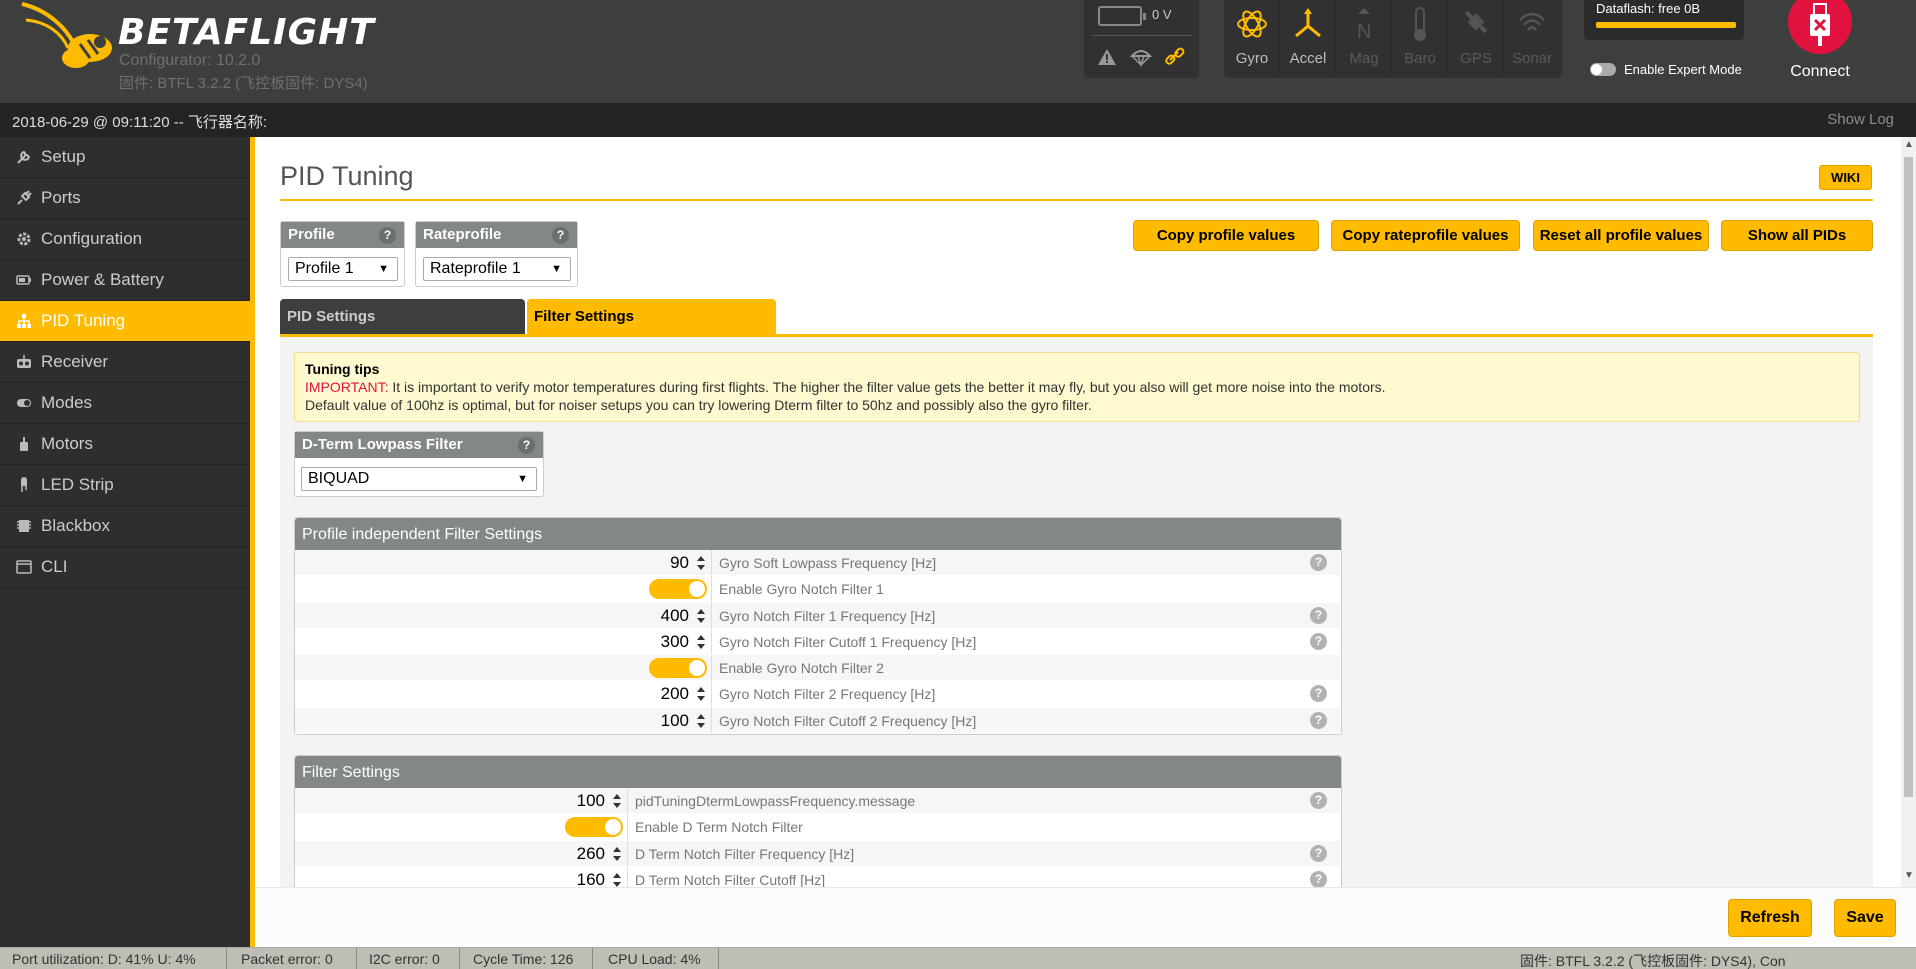  I want to click on sidebar-item-modes: Modes, so click(125, 403).